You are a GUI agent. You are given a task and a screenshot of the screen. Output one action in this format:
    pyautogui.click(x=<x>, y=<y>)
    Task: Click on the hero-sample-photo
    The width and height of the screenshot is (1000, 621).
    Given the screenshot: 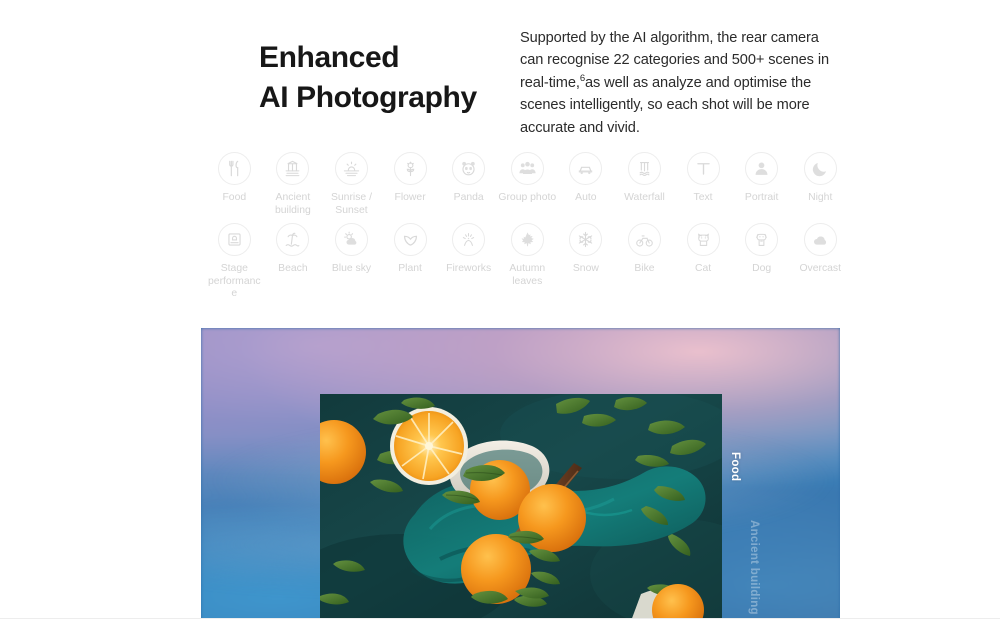 What is the action you would take?
    pyautogui.click(x=521, y=507)
    